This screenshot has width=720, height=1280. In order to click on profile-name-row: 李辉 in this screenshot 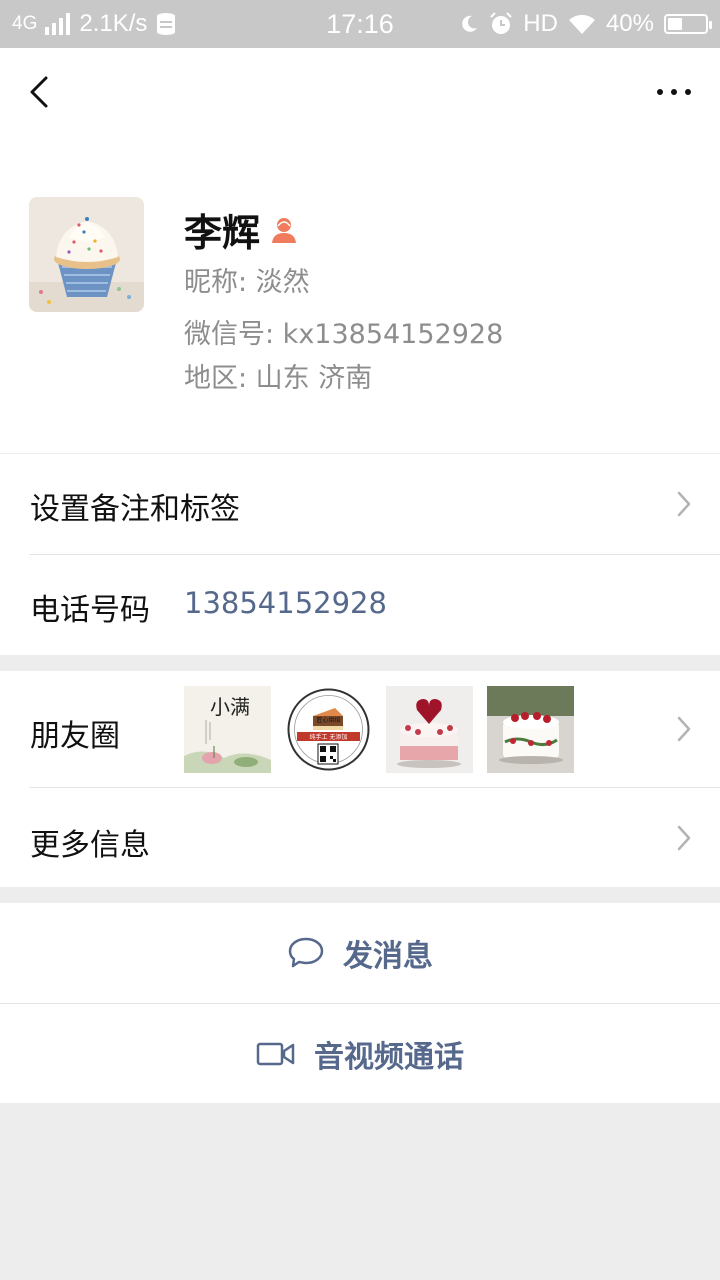, I will do `click(241, 229)`.